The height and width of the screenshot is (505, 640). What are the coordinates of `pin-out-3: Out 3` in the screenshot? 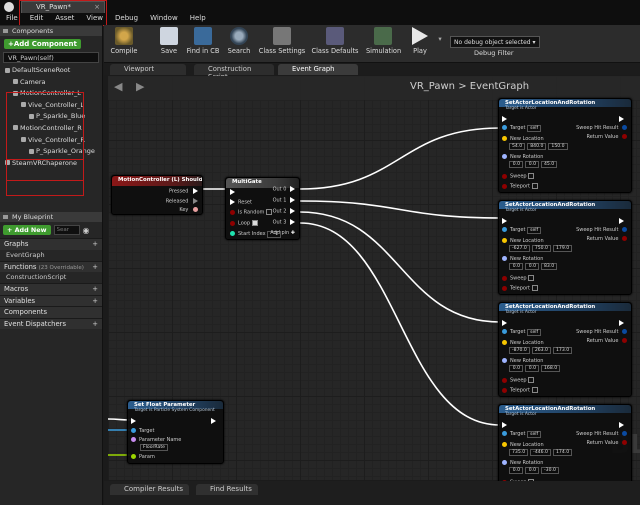 It's located at (284, 222).